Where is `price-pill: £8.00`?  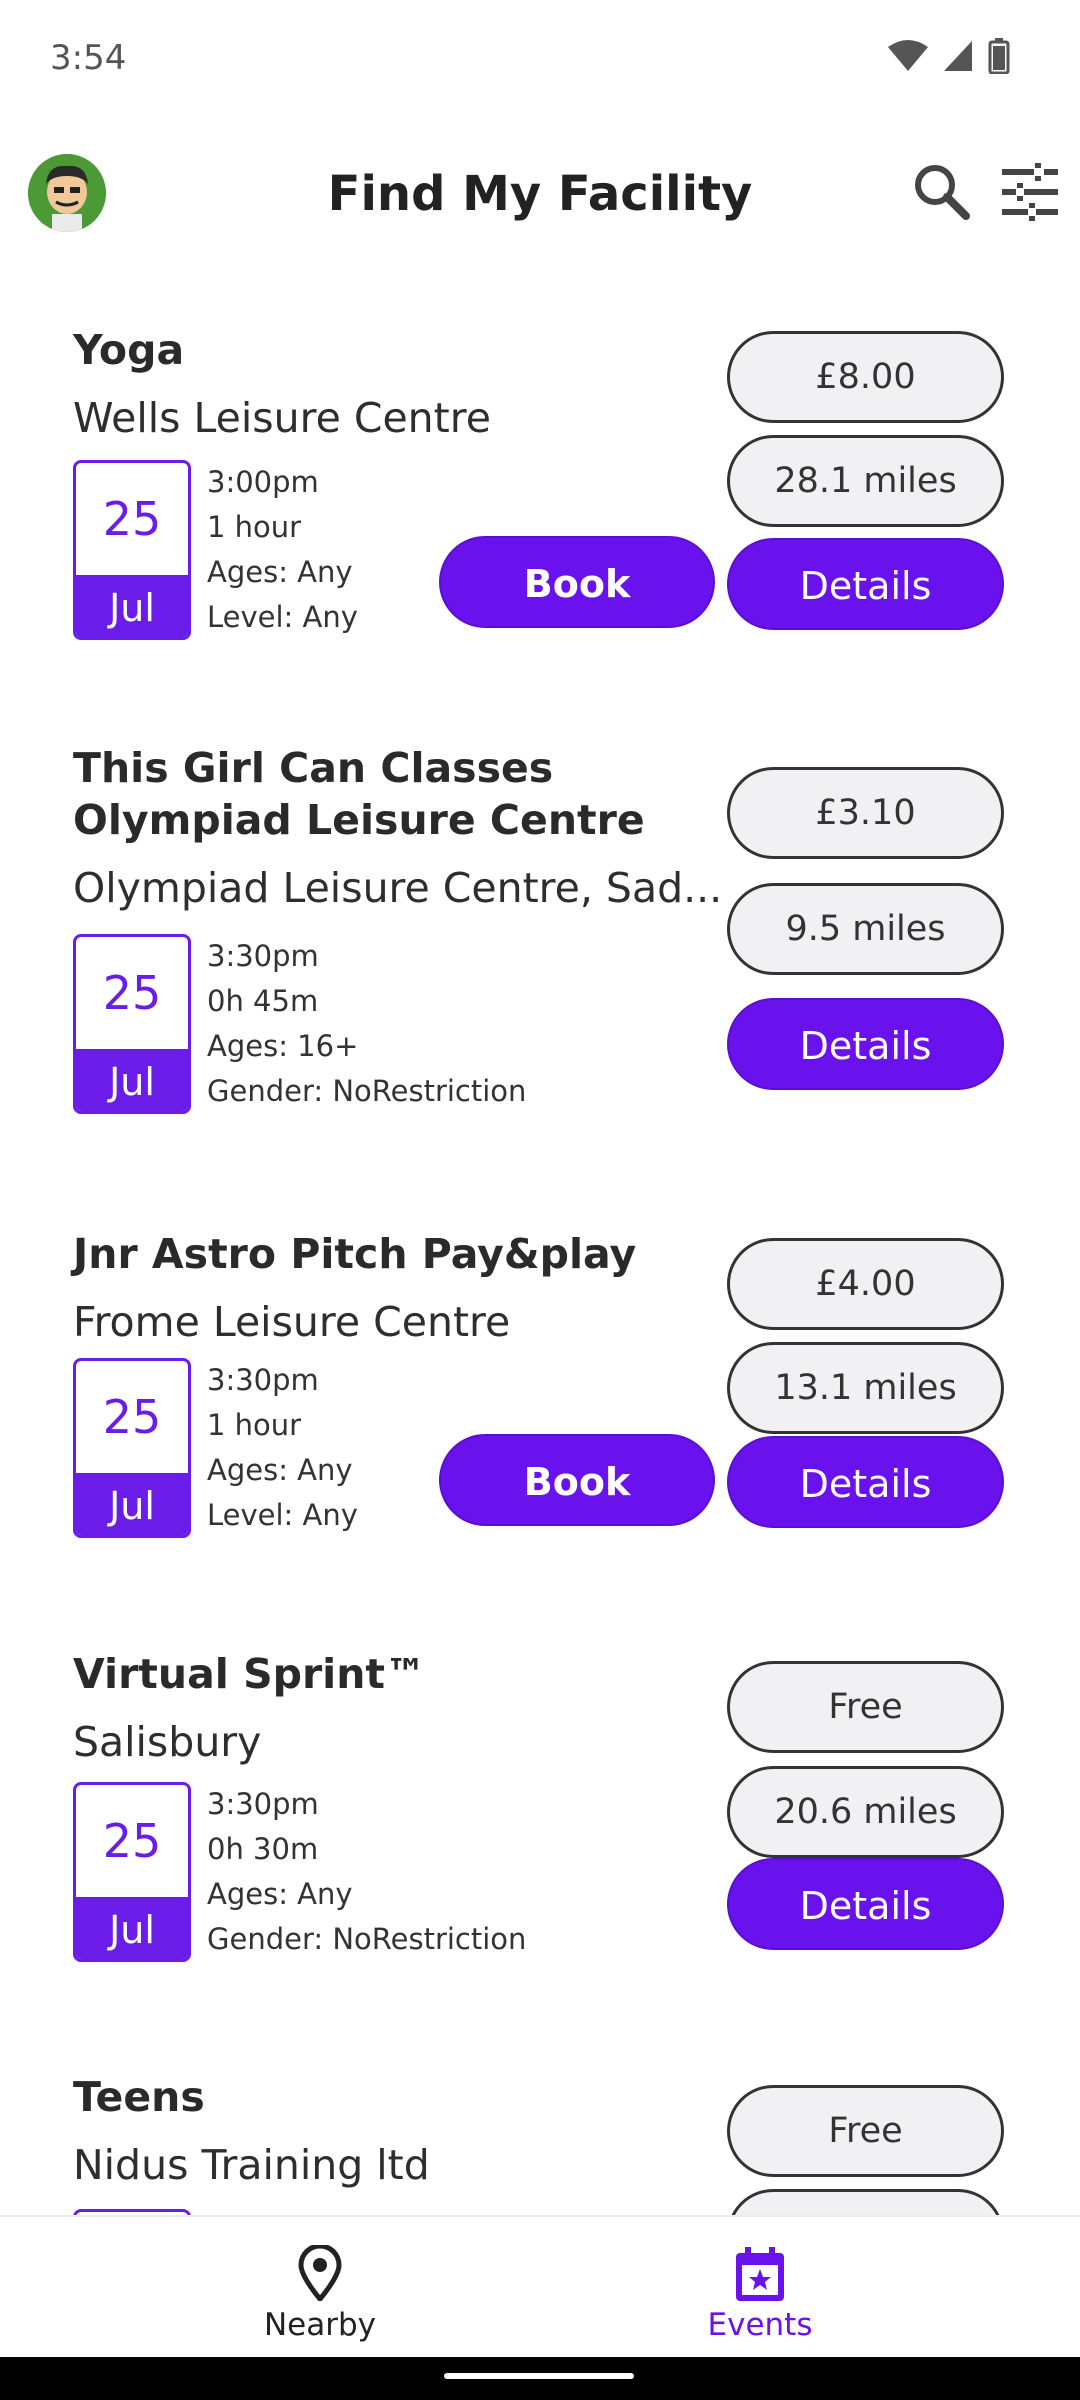 price-pill: £8.00 is located at coordinates (865, 377).